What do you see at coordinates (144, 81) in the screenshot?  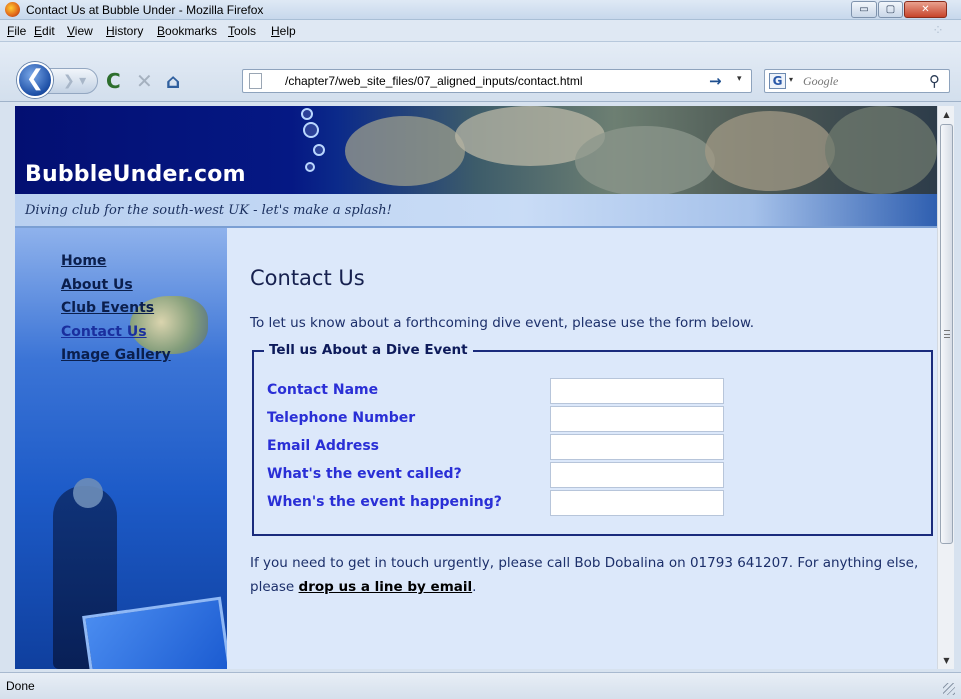 I see `stop-icon: ✕` at bounding box center [144, 81].